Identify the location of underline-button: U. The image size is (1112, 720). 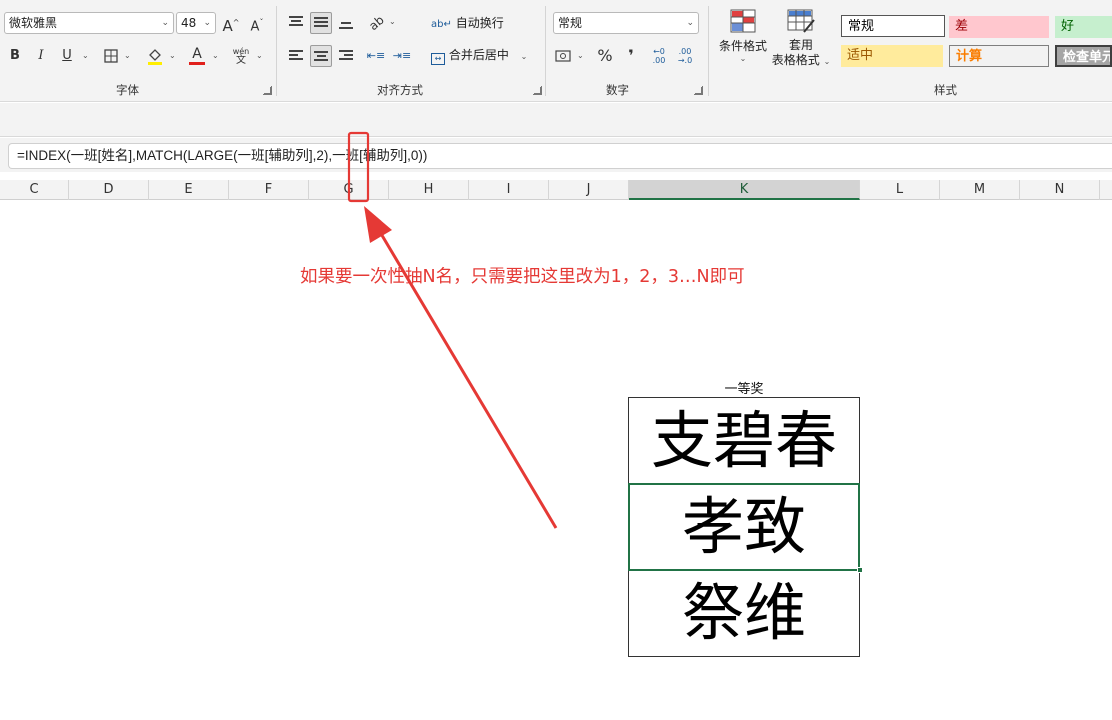
(67, 56).